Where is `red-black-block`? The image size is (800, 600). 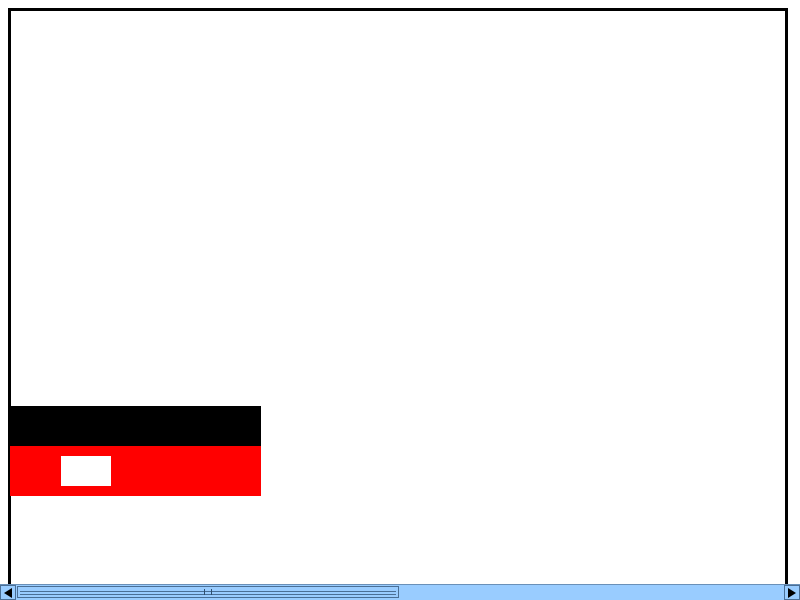 red-black-block is located at coordinates (135, 451).